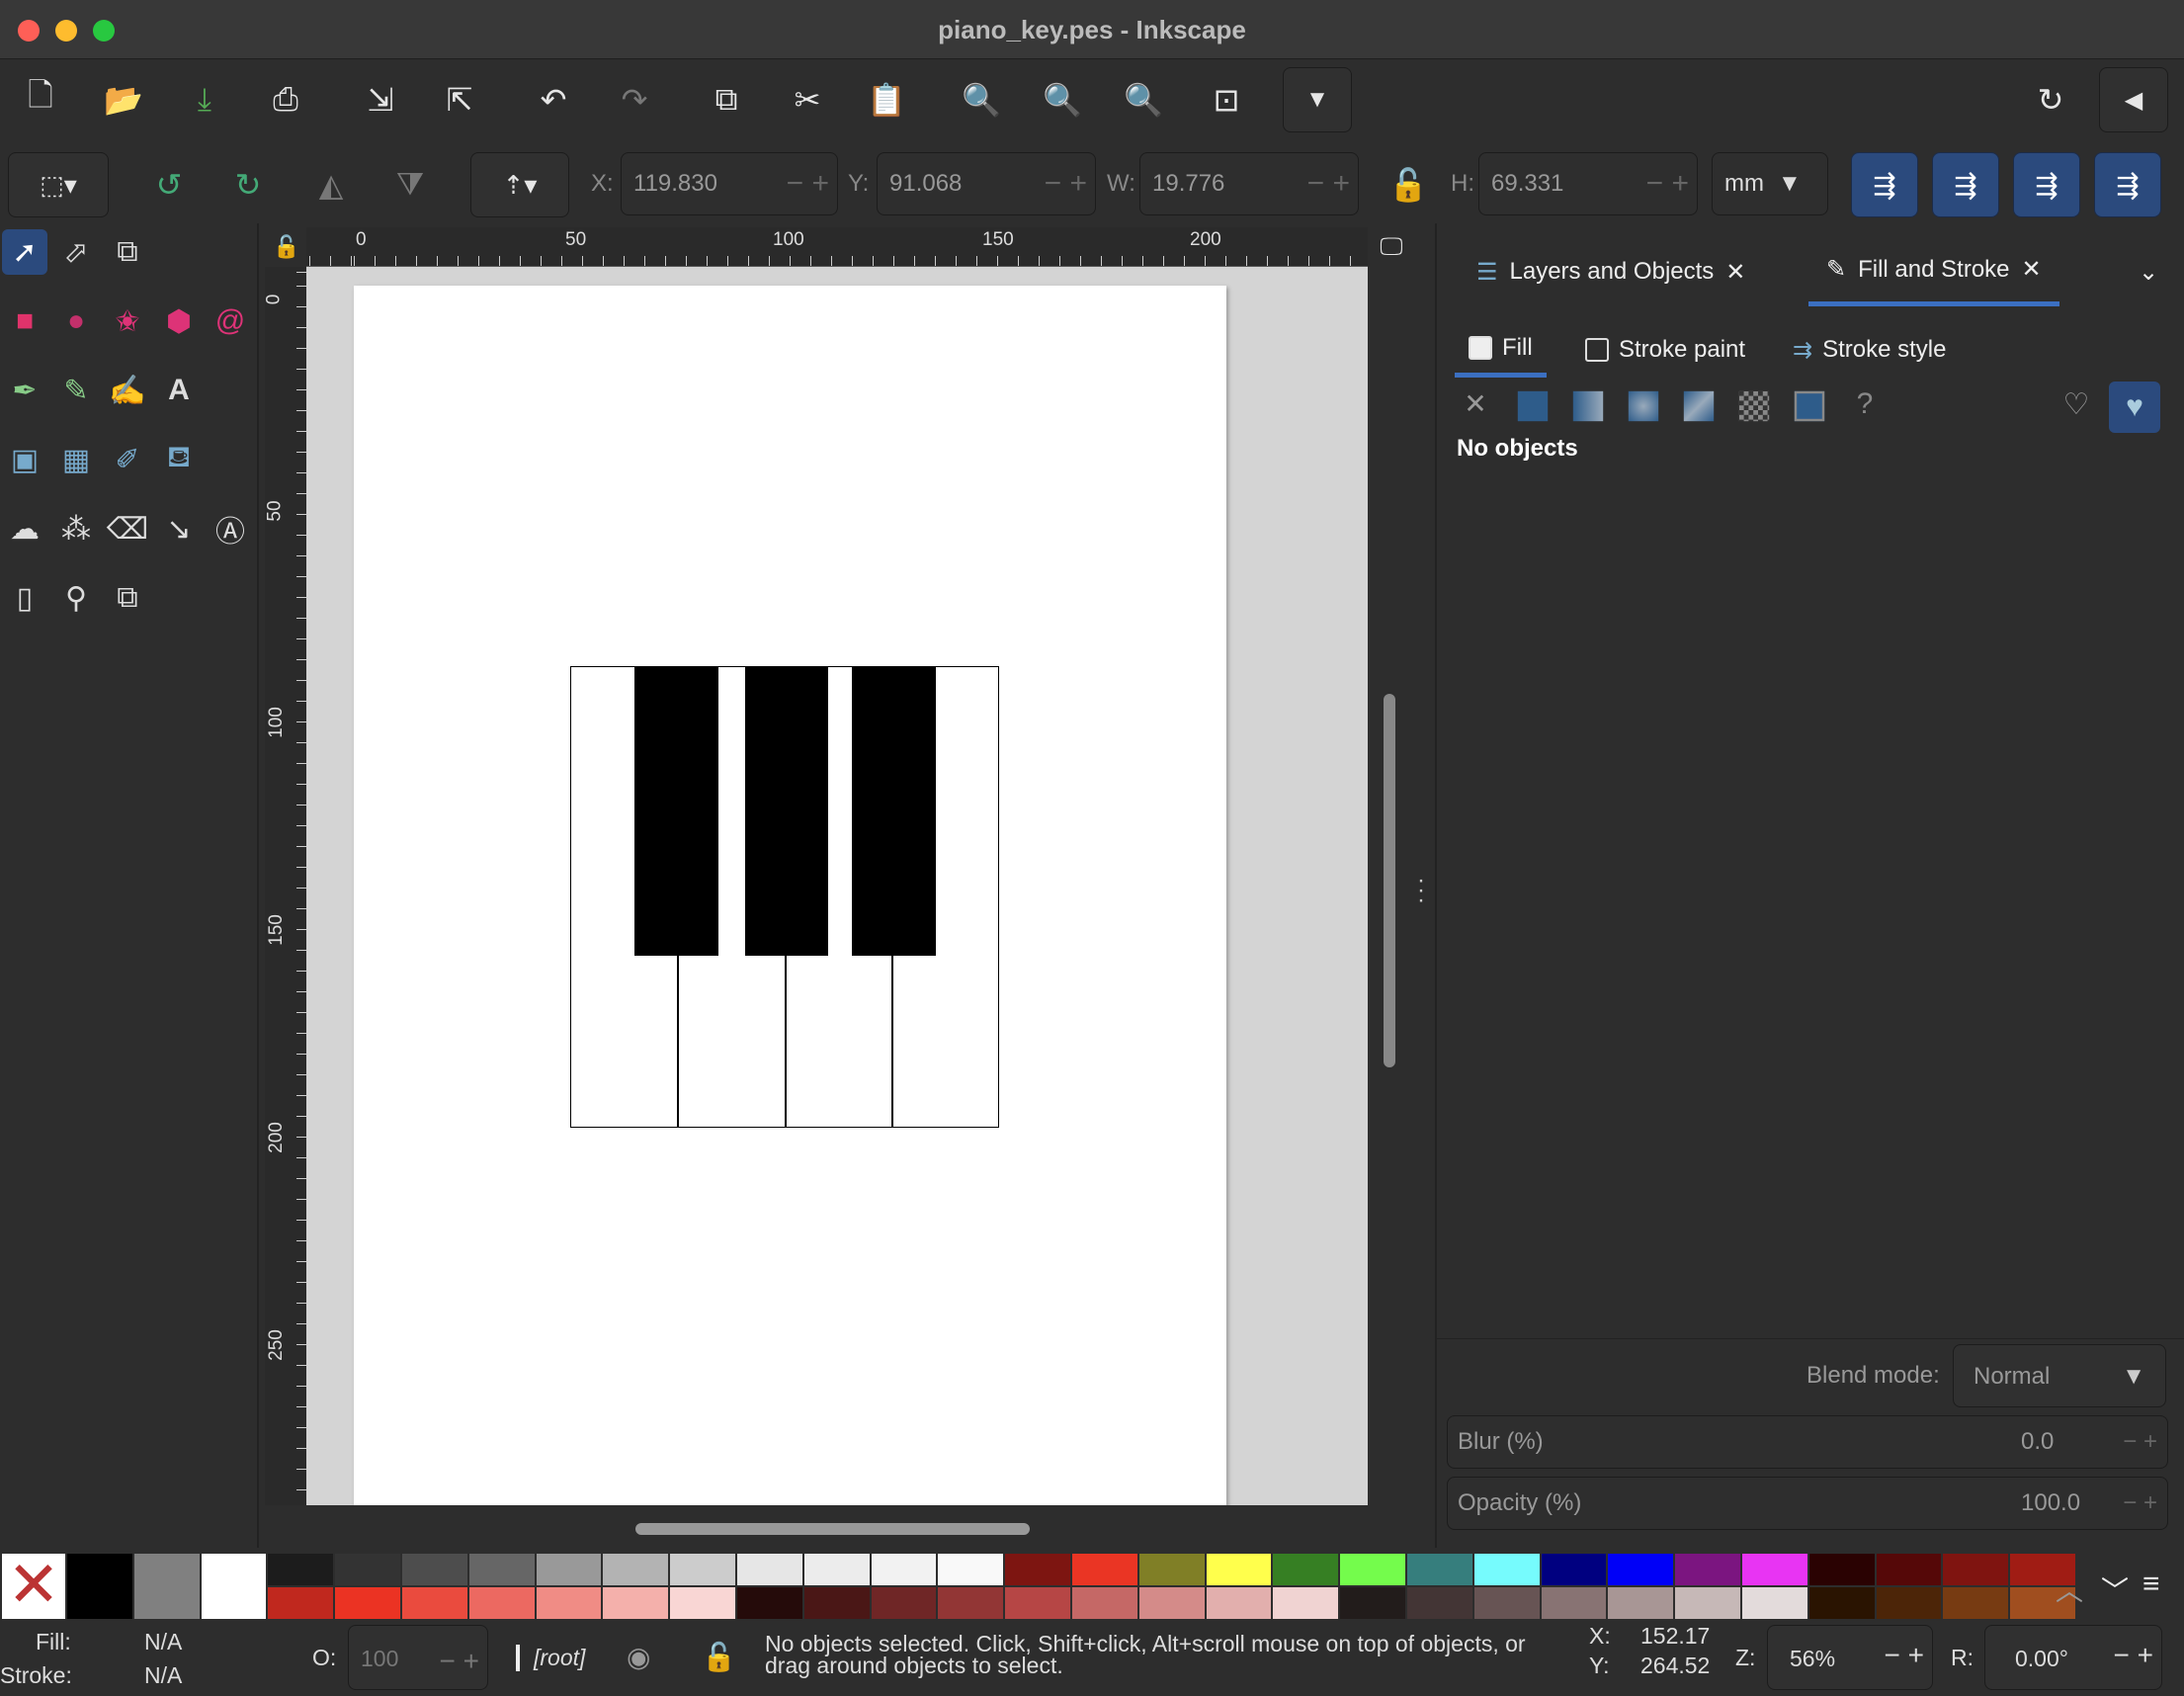  Describe the element at coordinates (1699, 406) in the screenshot. I see `mesh-gradient-icon` at that location.